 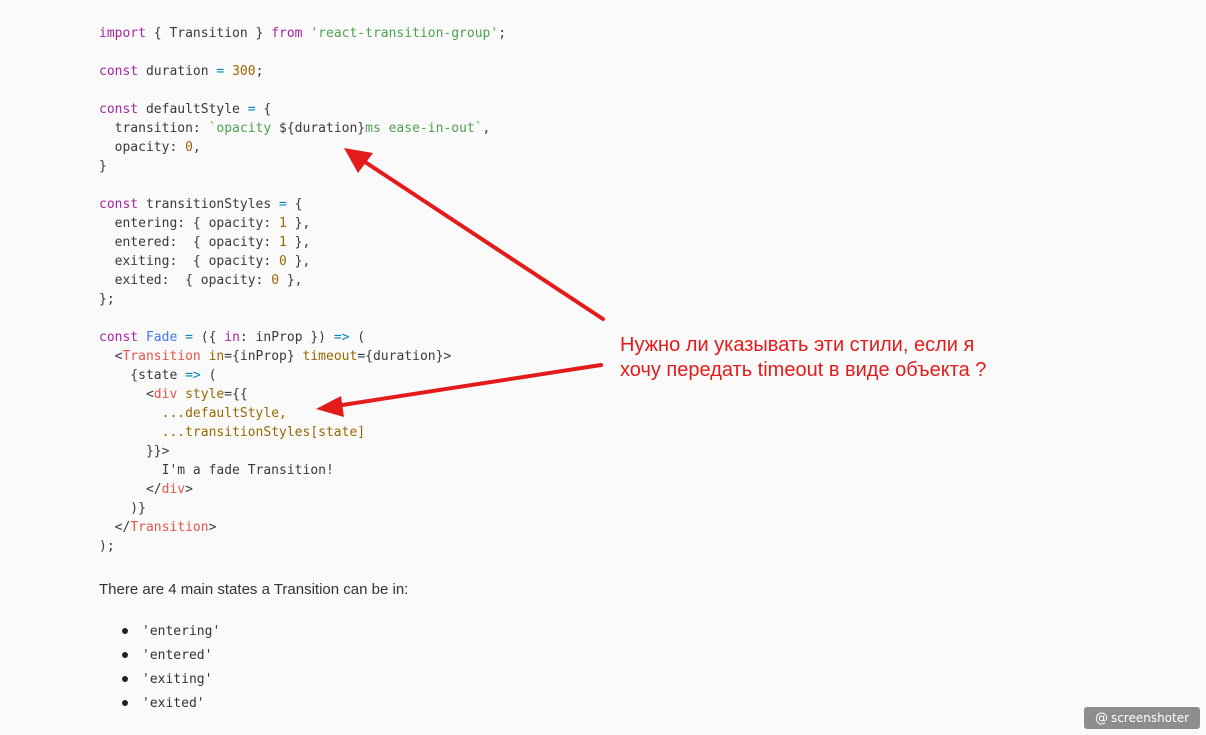 What do you see at coordinates (803, 370) in the screenshot?
I see `annotation-line: хочу передать timeout в виде объекта ?` at bounding box center [803, 370].